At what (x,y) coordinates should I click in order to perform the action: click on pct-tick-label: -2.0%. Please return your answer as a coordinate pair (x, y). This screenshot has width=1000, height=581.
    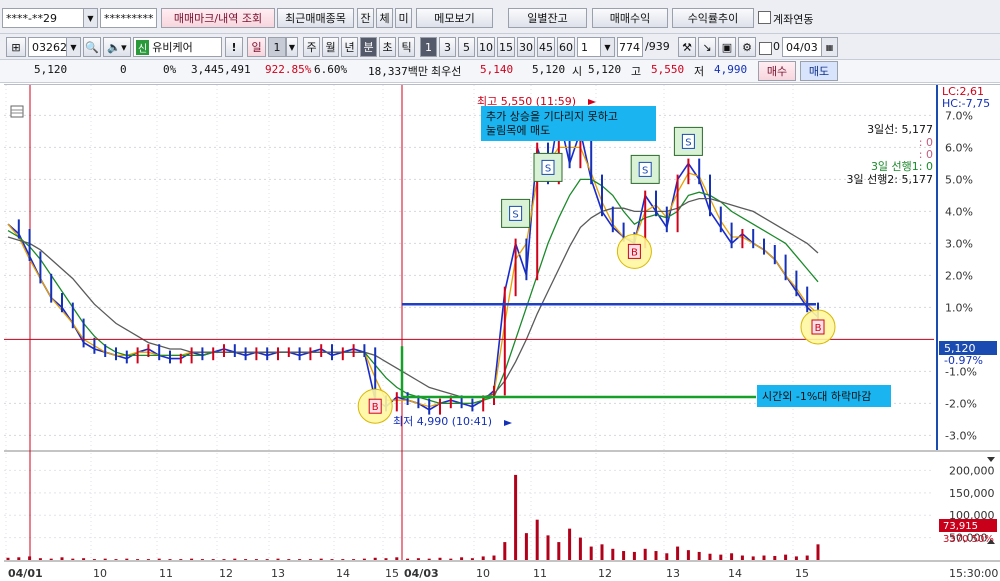
    Looking at the image, I should click on (961, 403).